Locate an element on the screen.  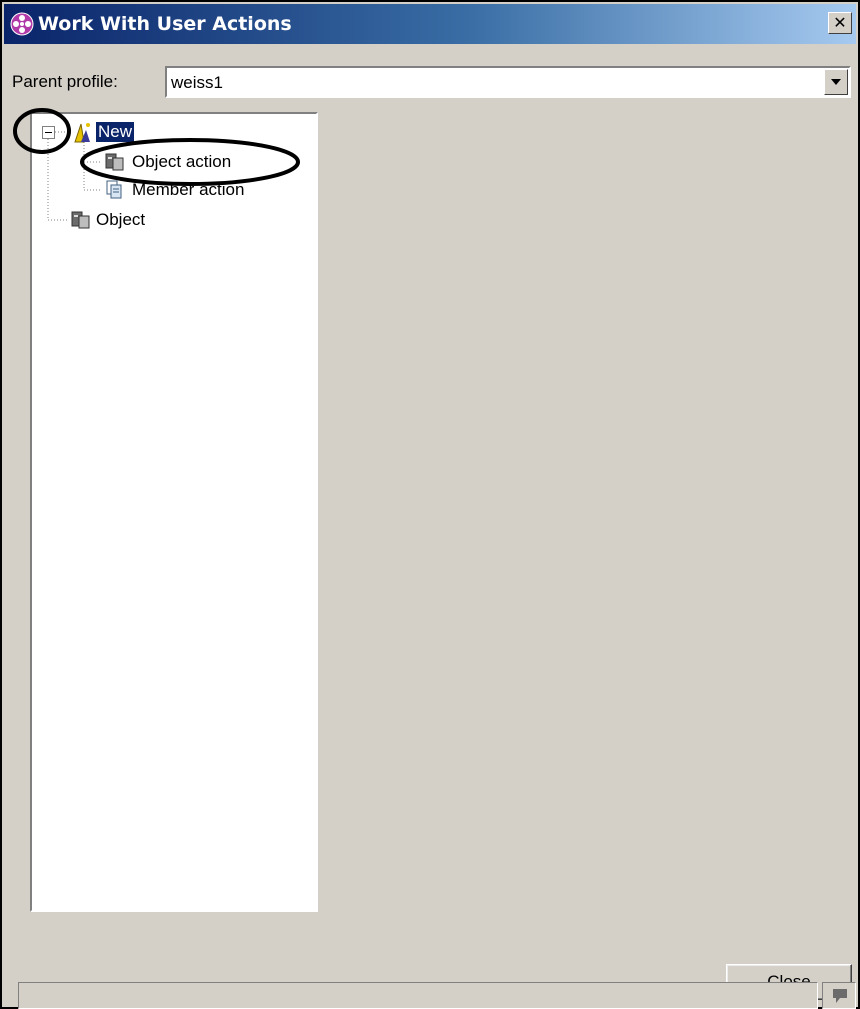
tree-item-label: Object action is located at coordinates (182, 161).